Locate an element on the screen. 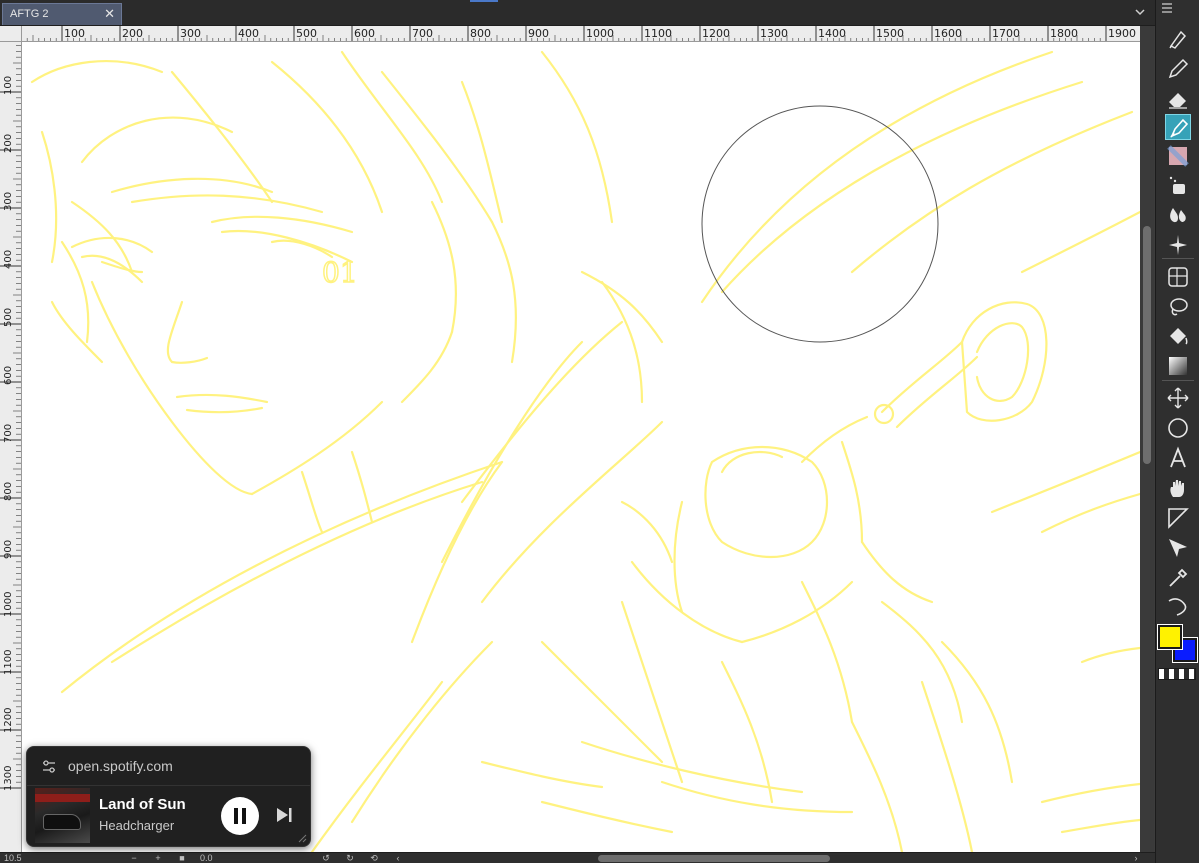 This screenshot has width=1199, height=863. blend-icon is located at coordinates (1178, 215).